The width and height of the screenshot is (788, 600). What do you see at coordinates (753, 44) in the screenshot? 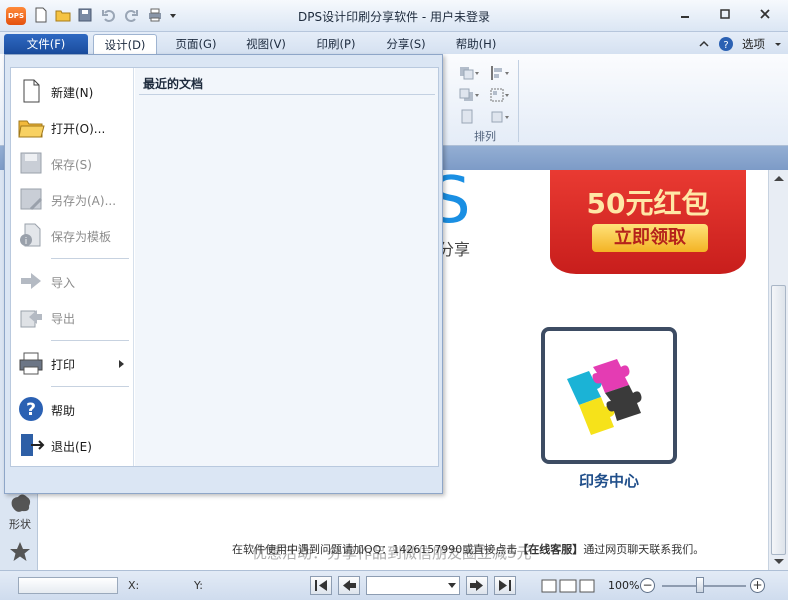
I see `options-menu: 选项` at bounding box center [753, 44].